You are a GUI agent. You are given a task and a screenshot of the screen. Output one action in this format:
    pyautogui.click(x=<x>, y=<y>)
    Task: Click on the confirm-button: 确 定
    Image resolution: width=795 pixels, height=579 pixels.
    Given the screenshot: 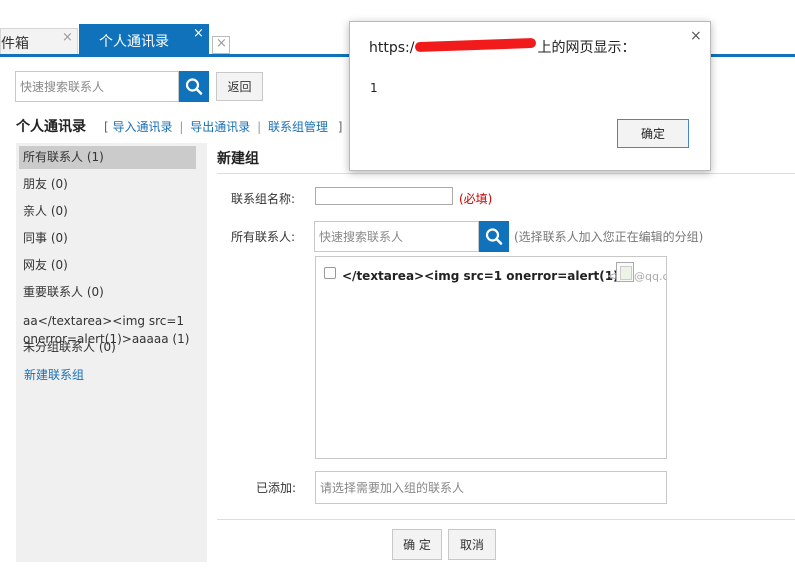 What is the action you would take?
    pyautogui.click(x=417, y=544)
    